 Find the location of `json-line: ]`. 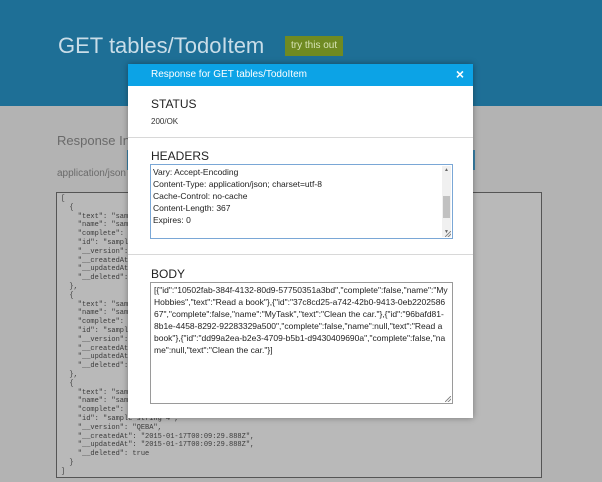

json-line: ] is located at coordinates (63, 471).